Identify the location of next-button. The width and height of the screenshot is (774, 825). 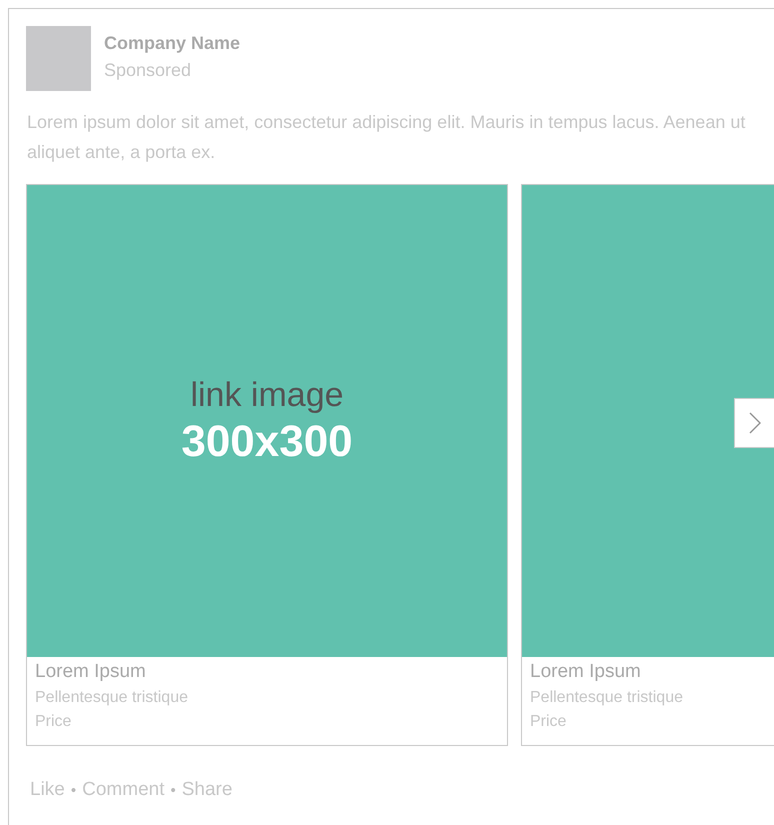
(754, 423).